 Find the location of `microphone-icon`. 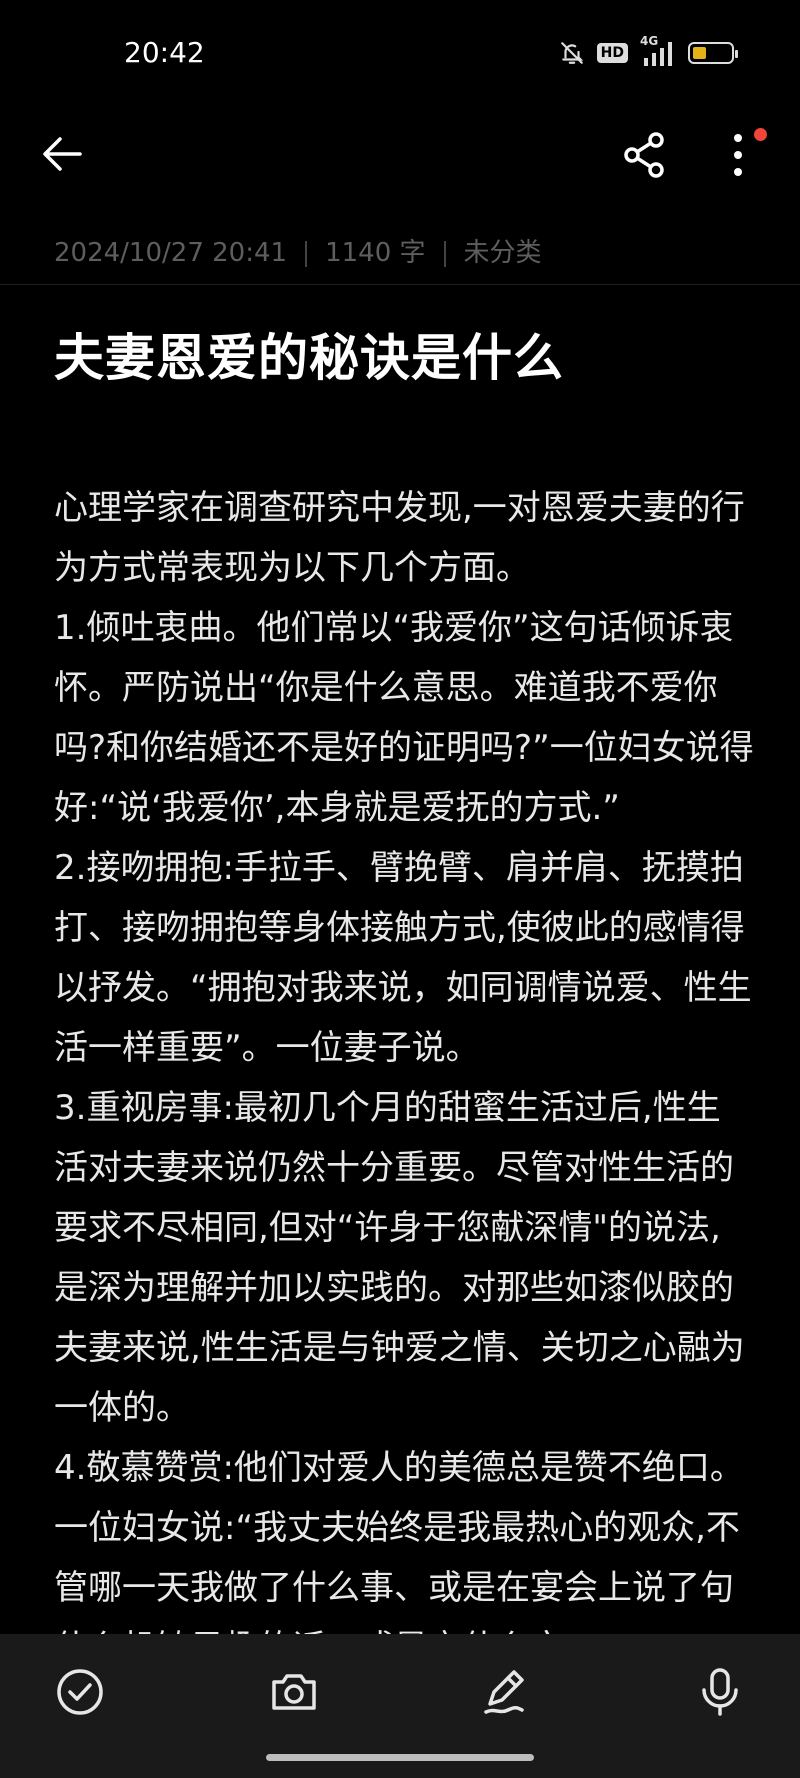

microphone-icon is located at coordinates (720, 1692).